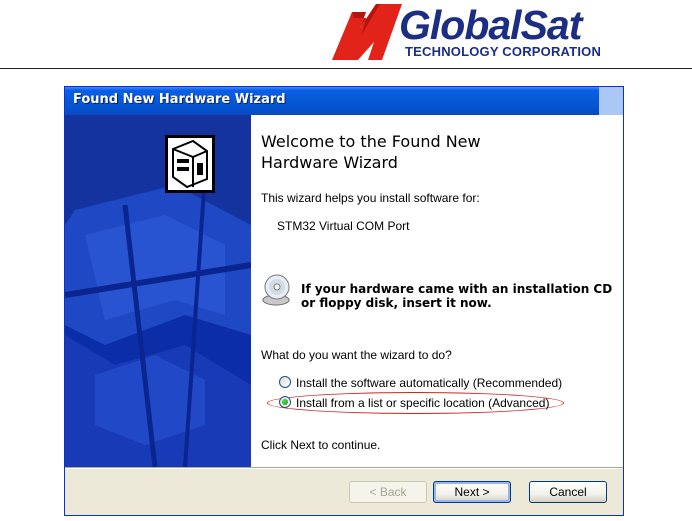 The image size is (692, 521). Describe the element at coordinates (396, 303) in the screenshot. I see `cd-prompt-line-2: or floppy disk, insert it now.` at that location.